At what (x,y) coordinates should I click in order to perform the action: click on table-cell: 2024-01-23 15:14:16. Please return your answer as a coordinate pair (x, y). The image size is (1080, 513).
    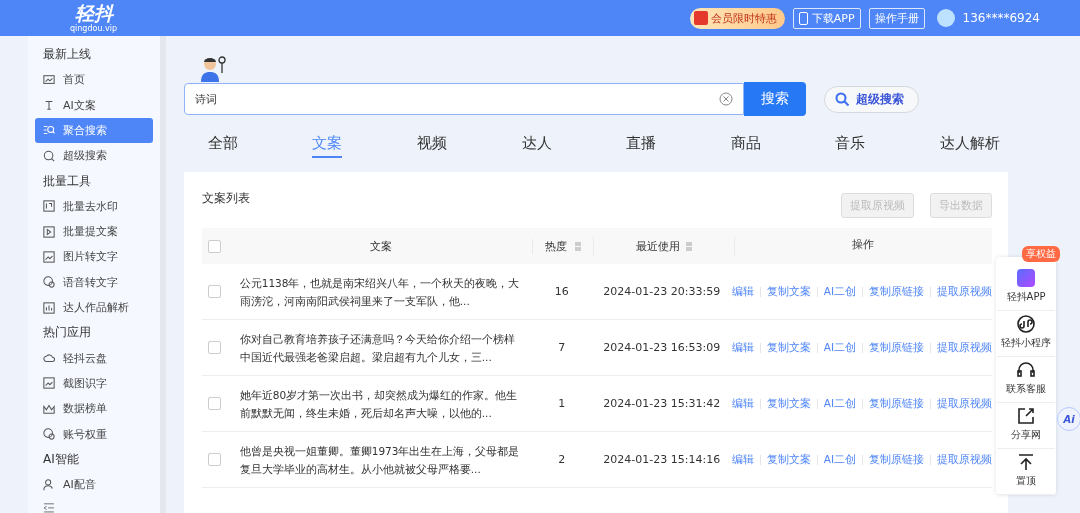
    Looking at the image, I should click on (662, 459).